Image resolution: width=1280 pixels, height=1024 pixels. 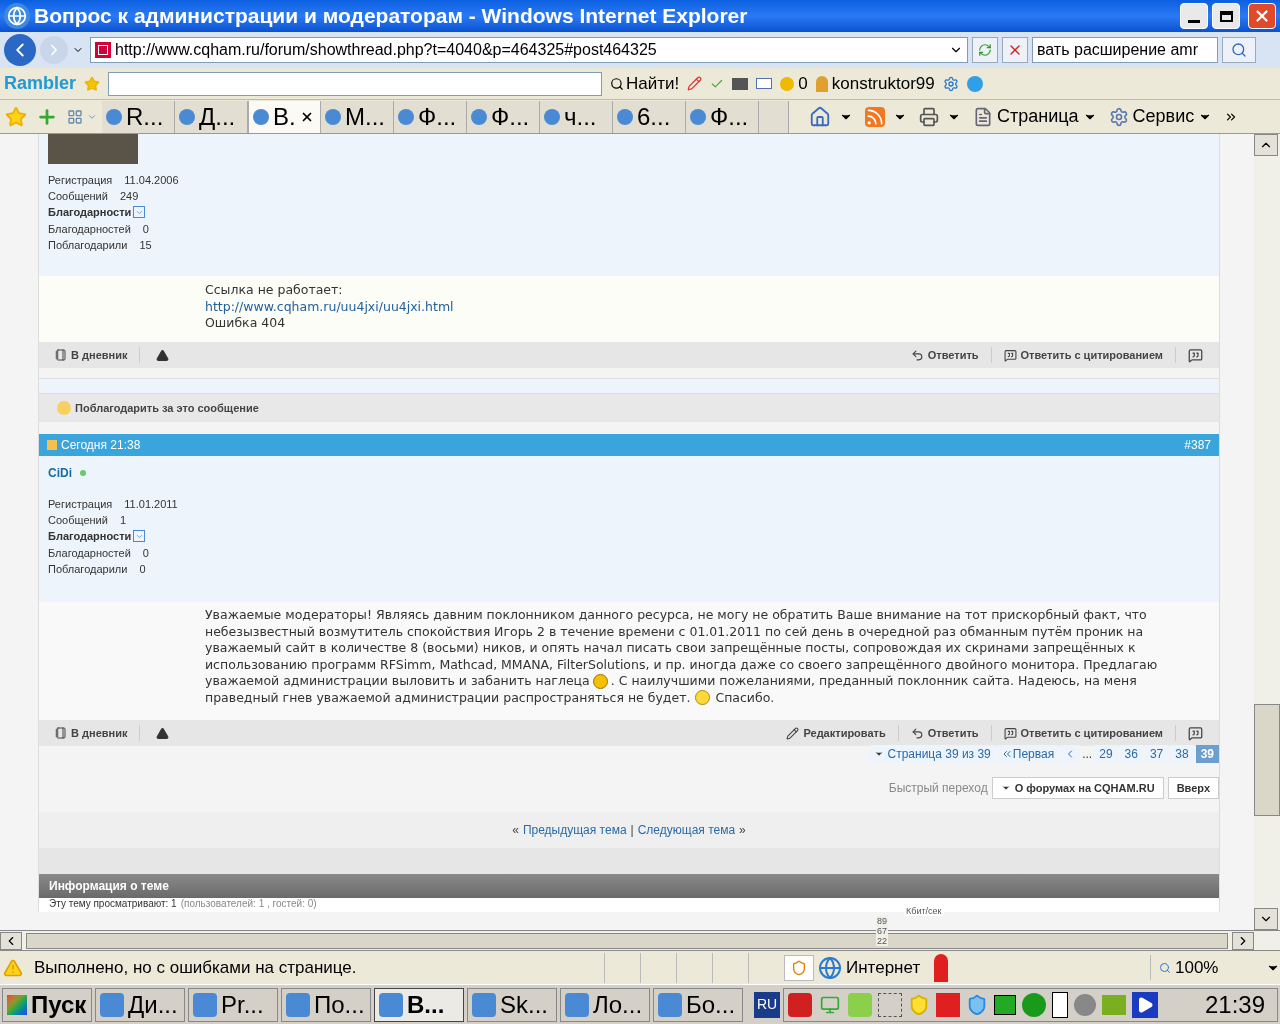 I want to click on maximize-button, so click(x=1226, y=16).